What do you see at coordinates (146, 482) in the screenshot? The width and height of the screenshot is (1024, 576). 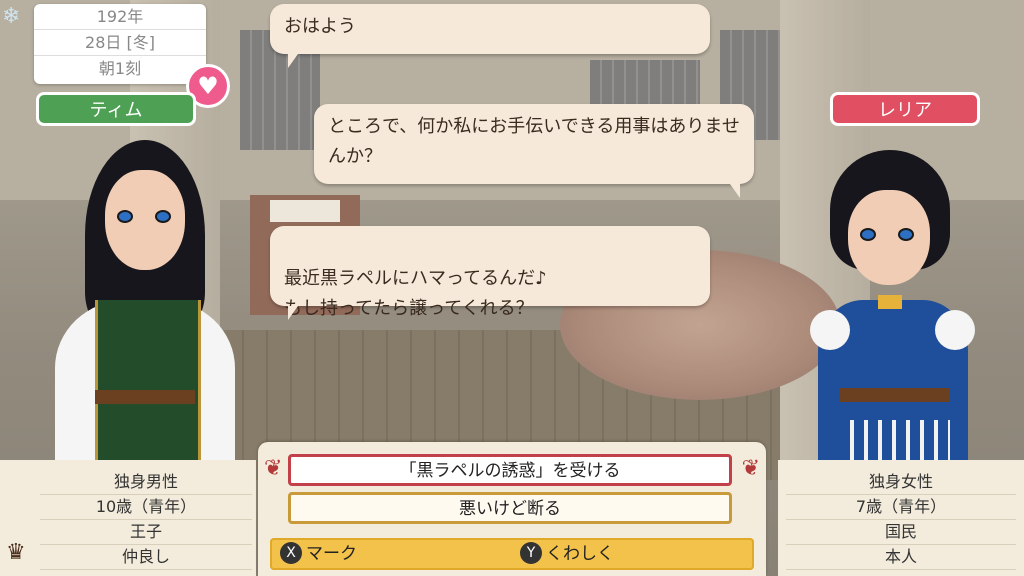 I see `left-status: 独身男性` at bounding box center [146, 482].